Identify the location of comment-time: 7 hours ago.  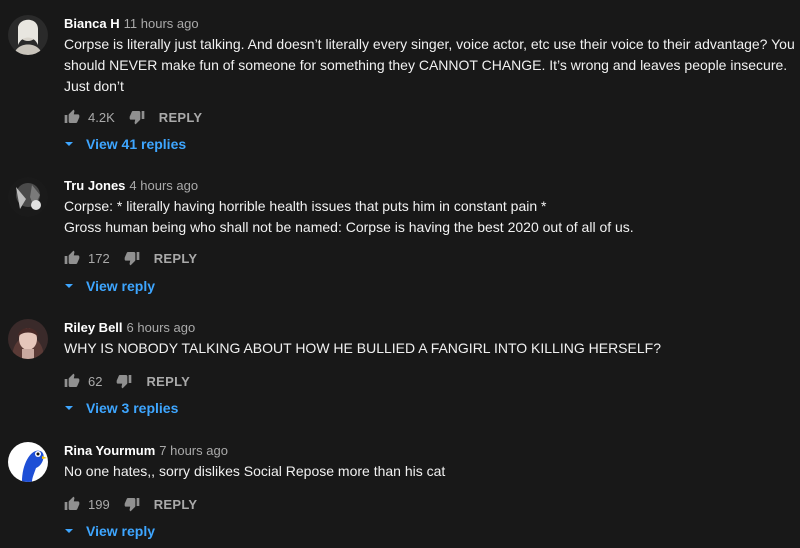
(193, 450).